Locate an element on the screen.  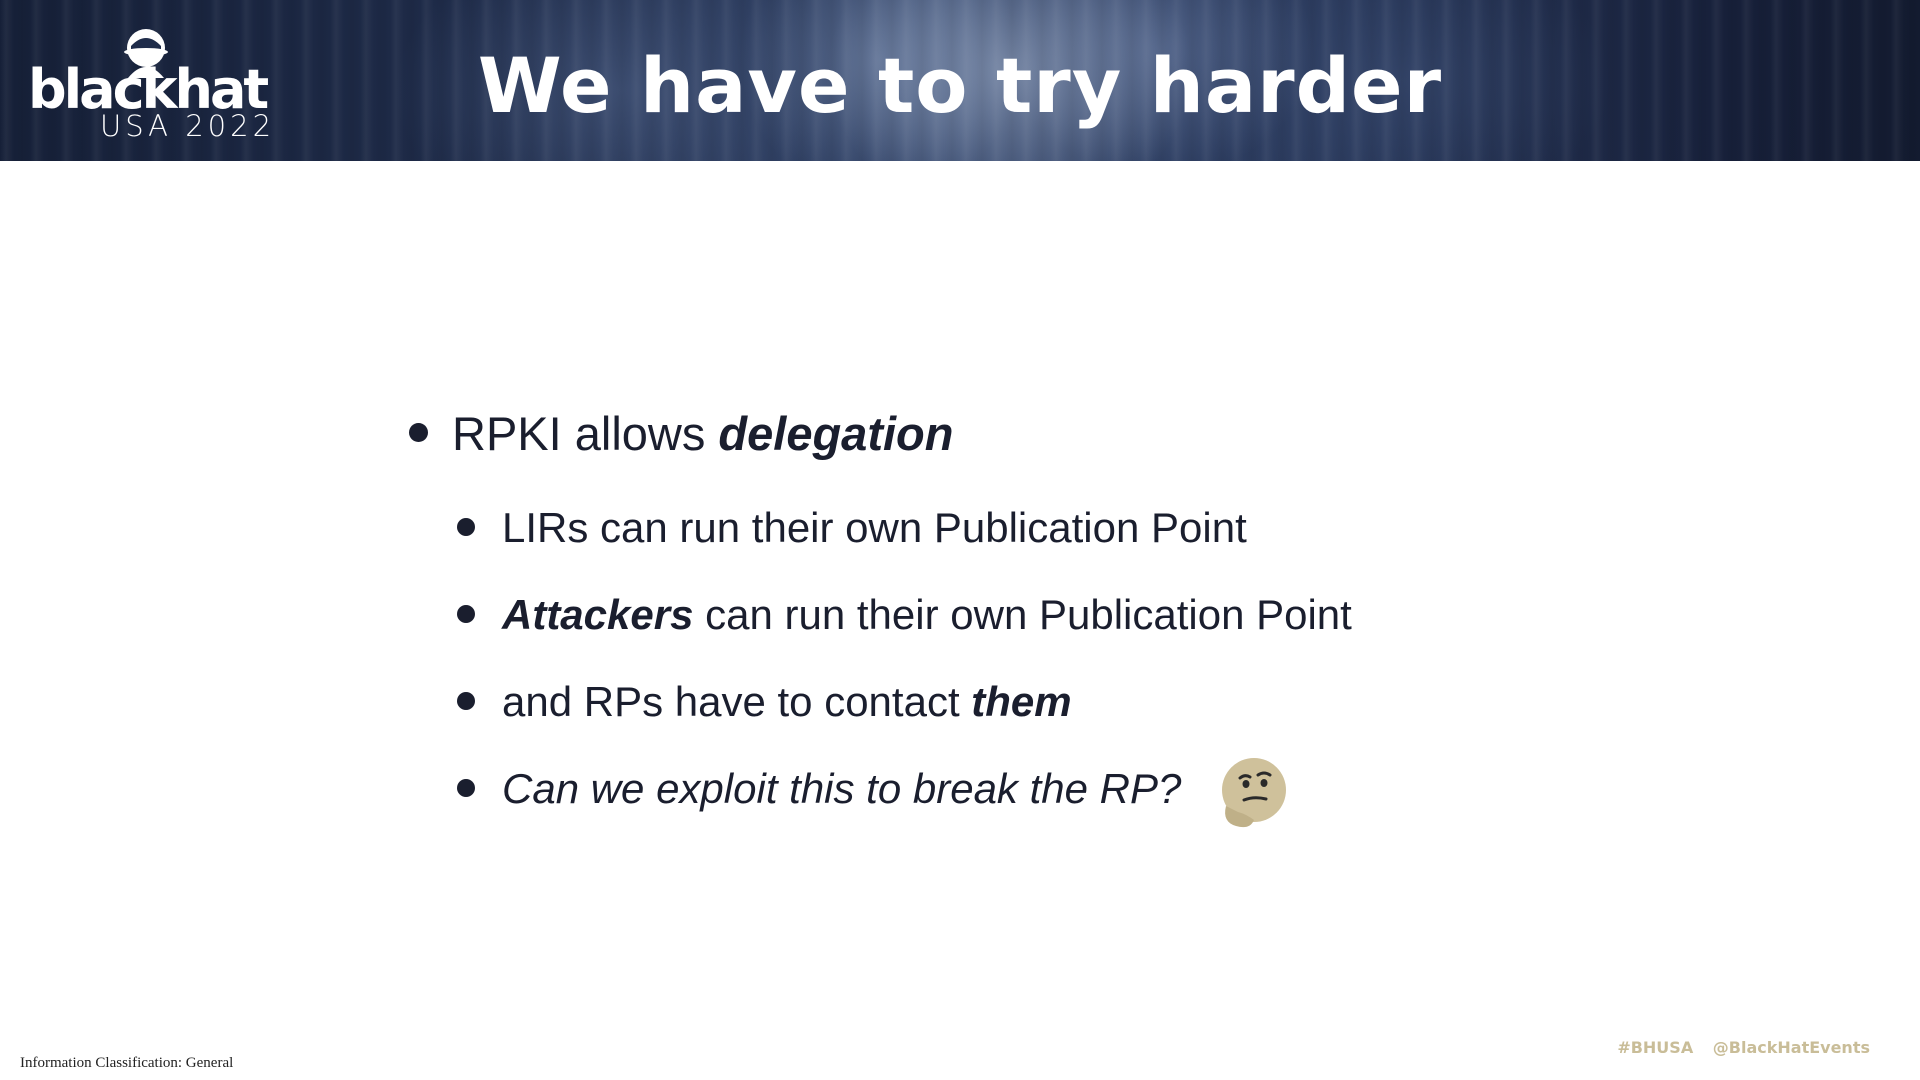
slide-title: We have to try harder is located at coordinates (960, 85).